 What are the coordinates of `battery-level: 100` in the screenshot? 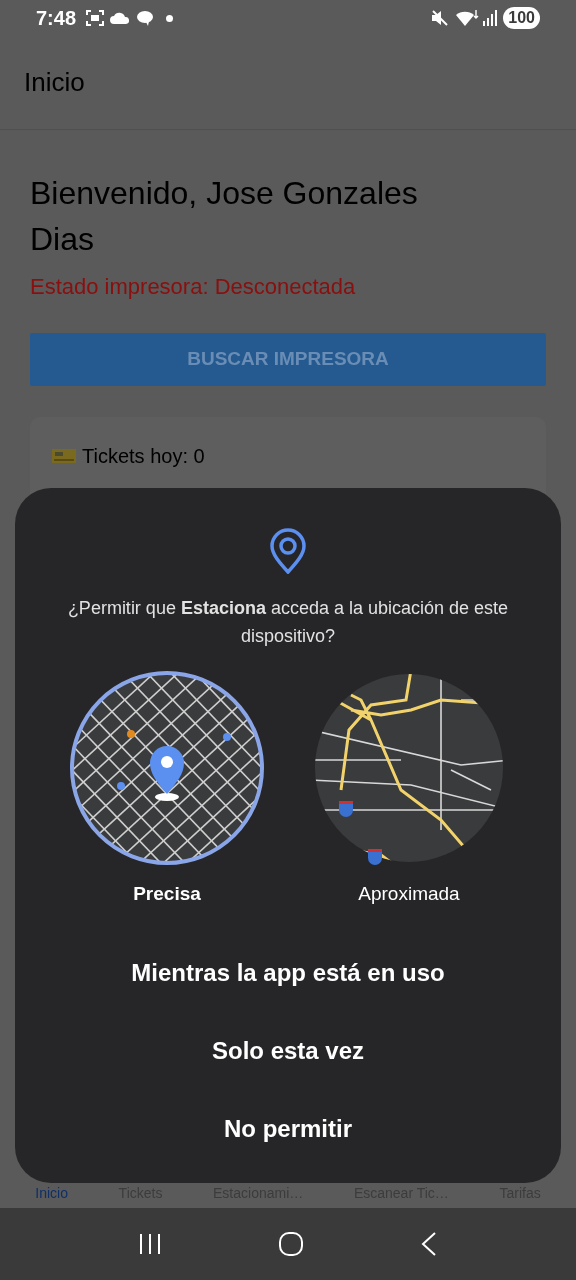 It's located at (521, 18).